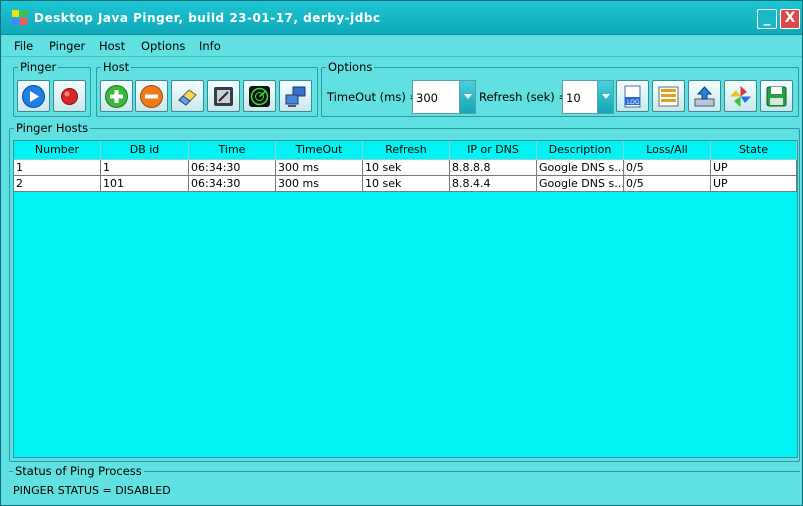 The image size is (803, 506). What do you see at coordinates (493, 168) in the screenshot?
I see `cell-ip-or-dns: 8.8.8.8` at bounding box center [493, 168].